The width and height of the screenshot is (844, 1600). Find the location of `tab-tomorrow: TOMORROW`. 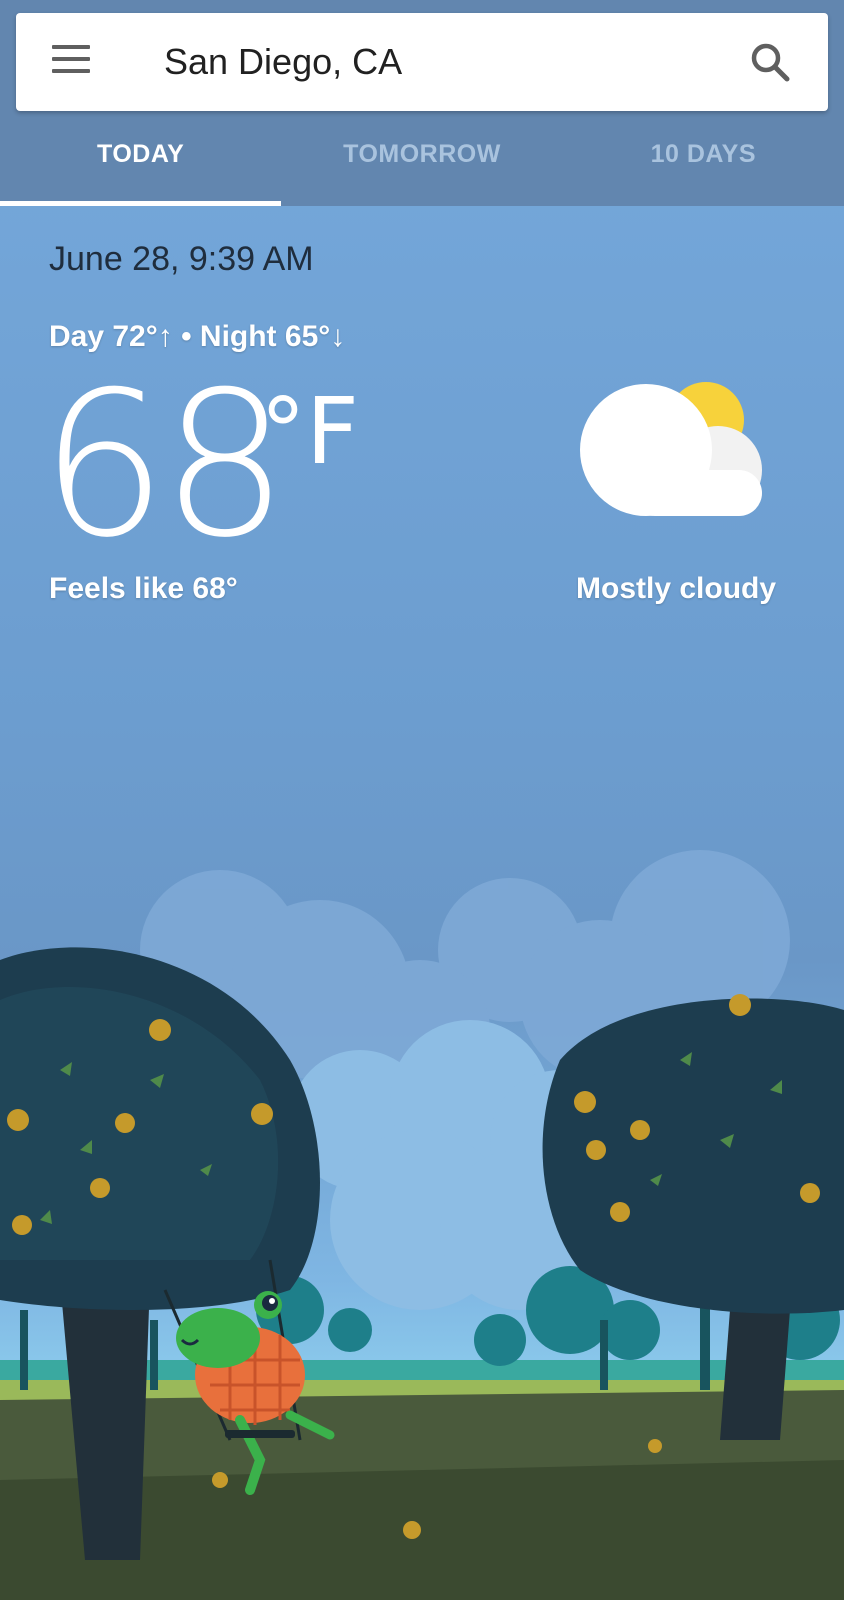

tab-tomorrow: TOMORROW is located at coordinates (421, 165).